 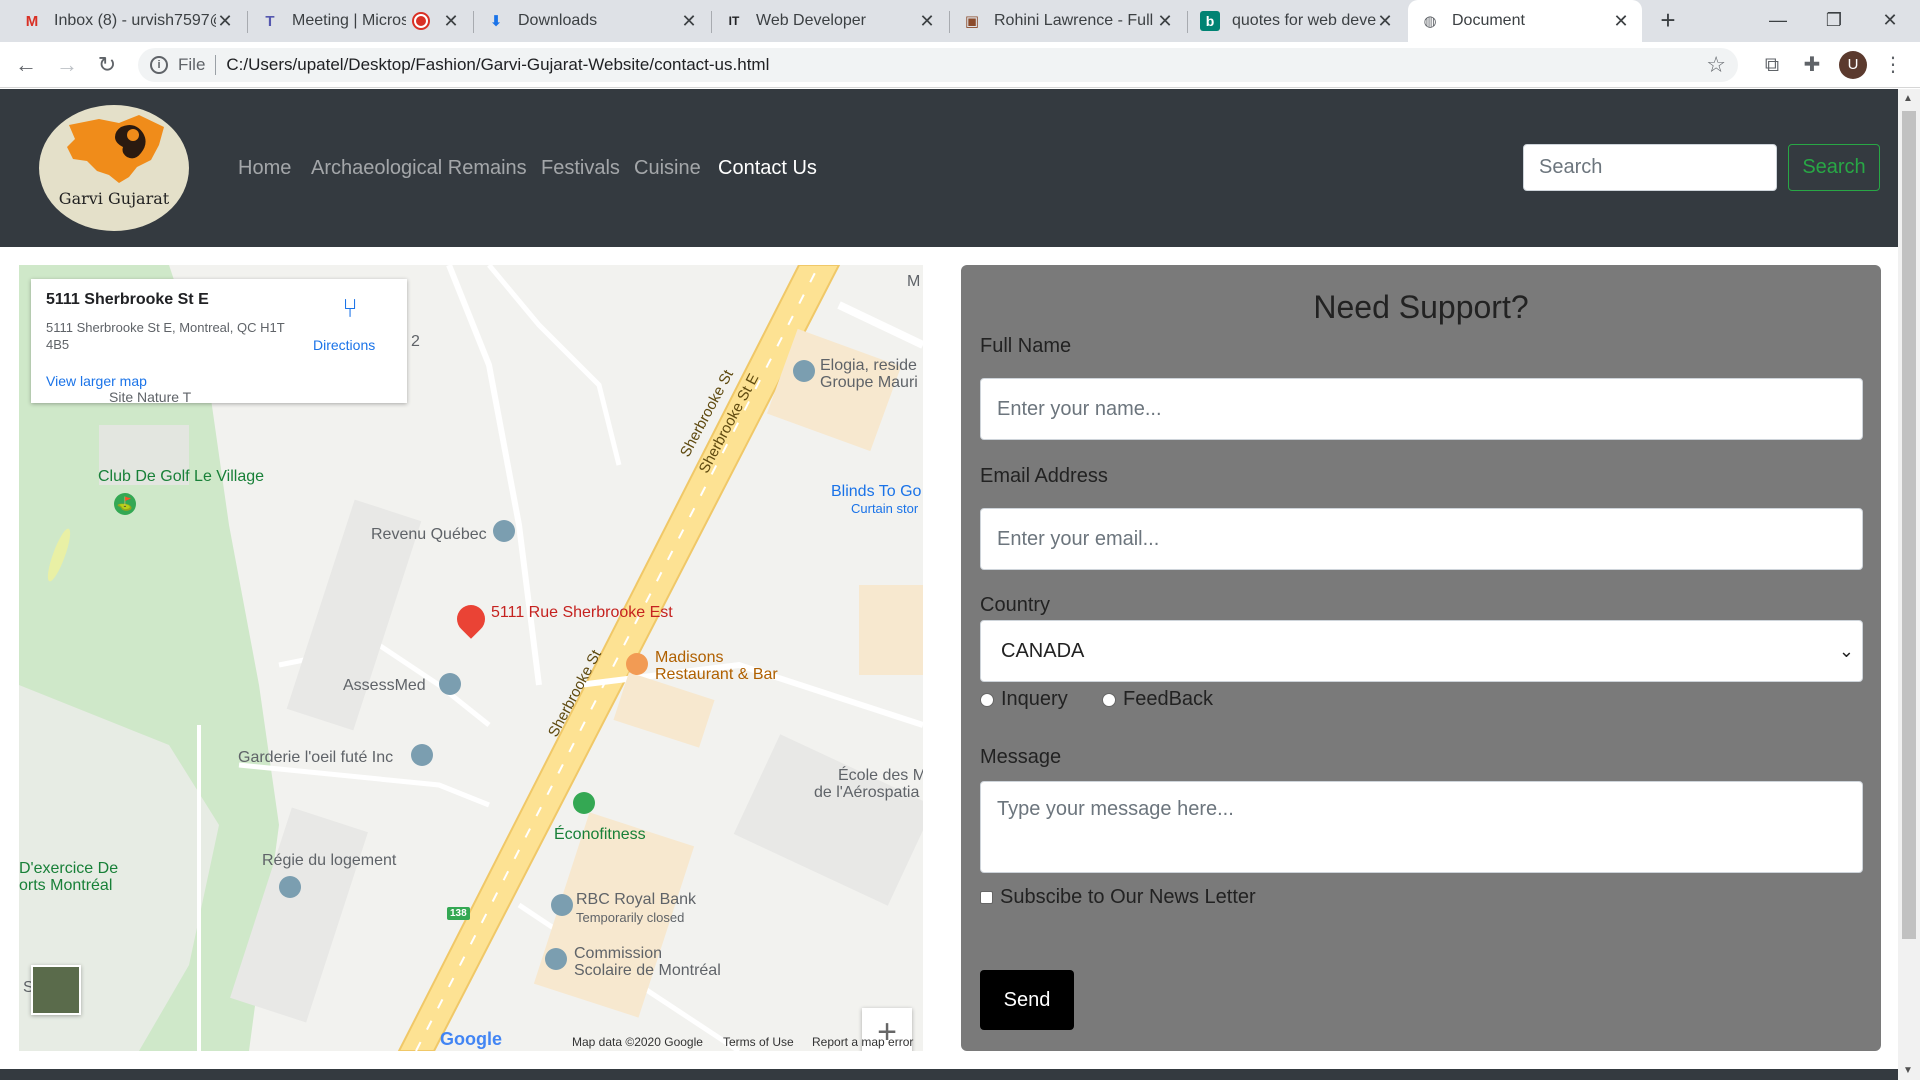 What do you see at coordinates (758, 1042) in the screenshot?
I see `terms-link: Terms of Use` at bounding box center [758, 1042].